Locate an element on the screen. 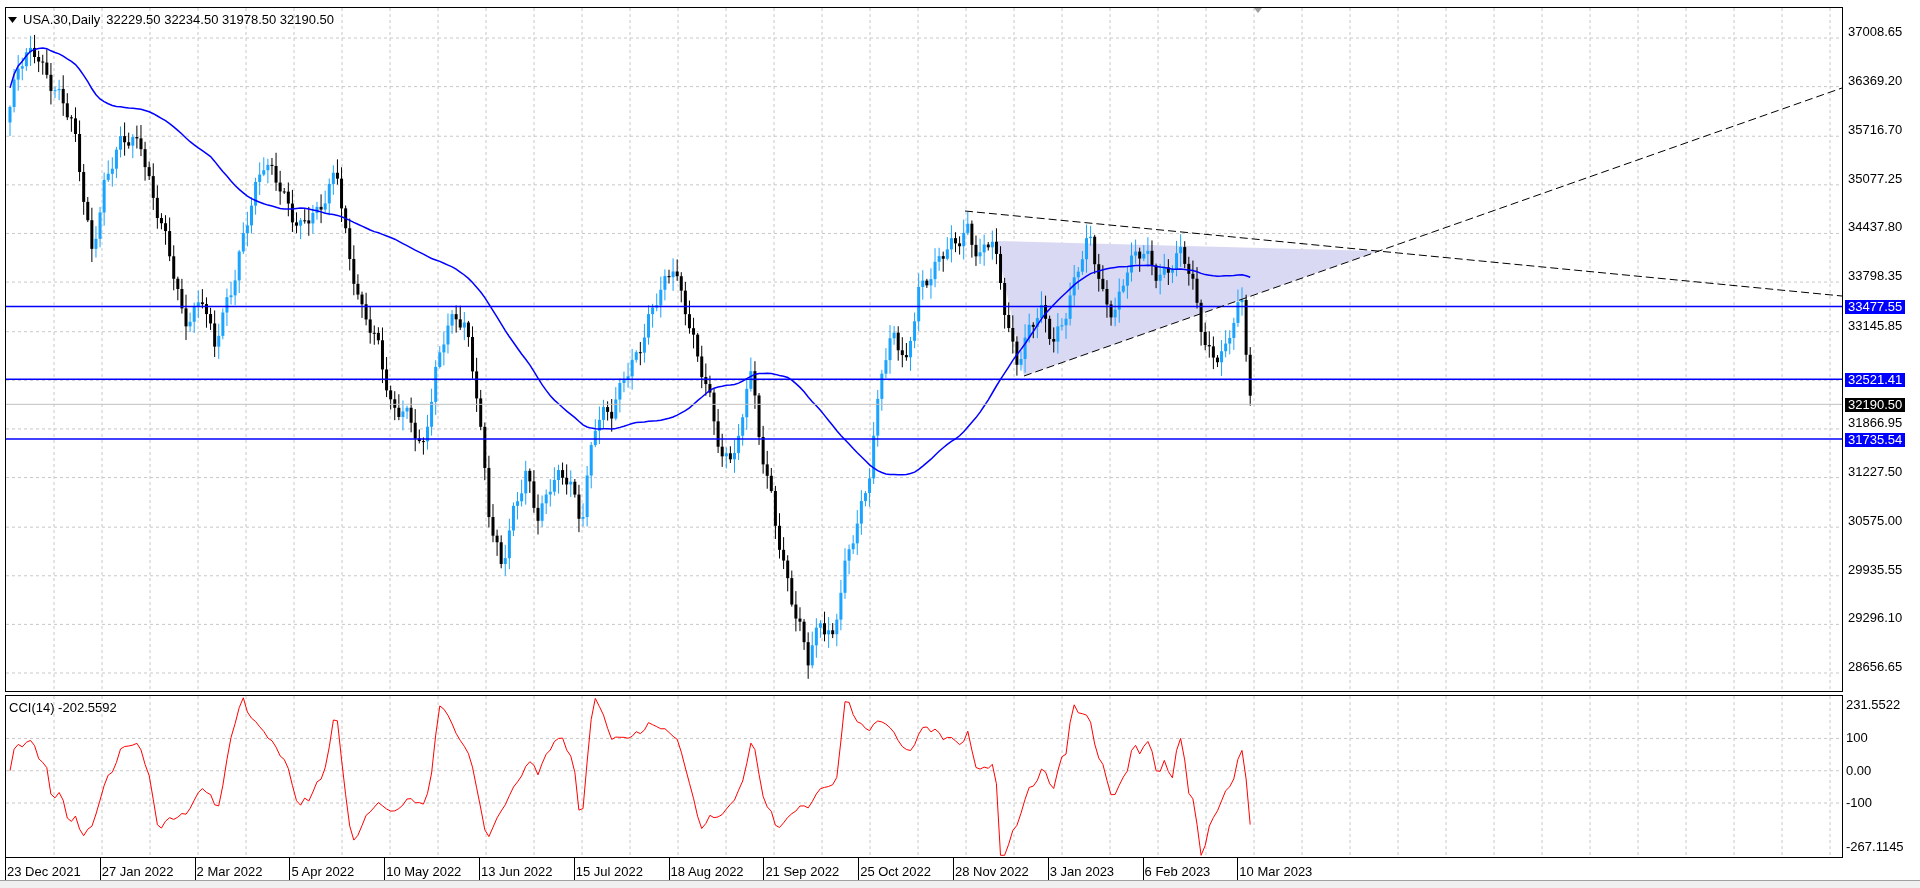 This screenshot has width=1920, height=888. trend-line is located at coordinates (1403, 253).